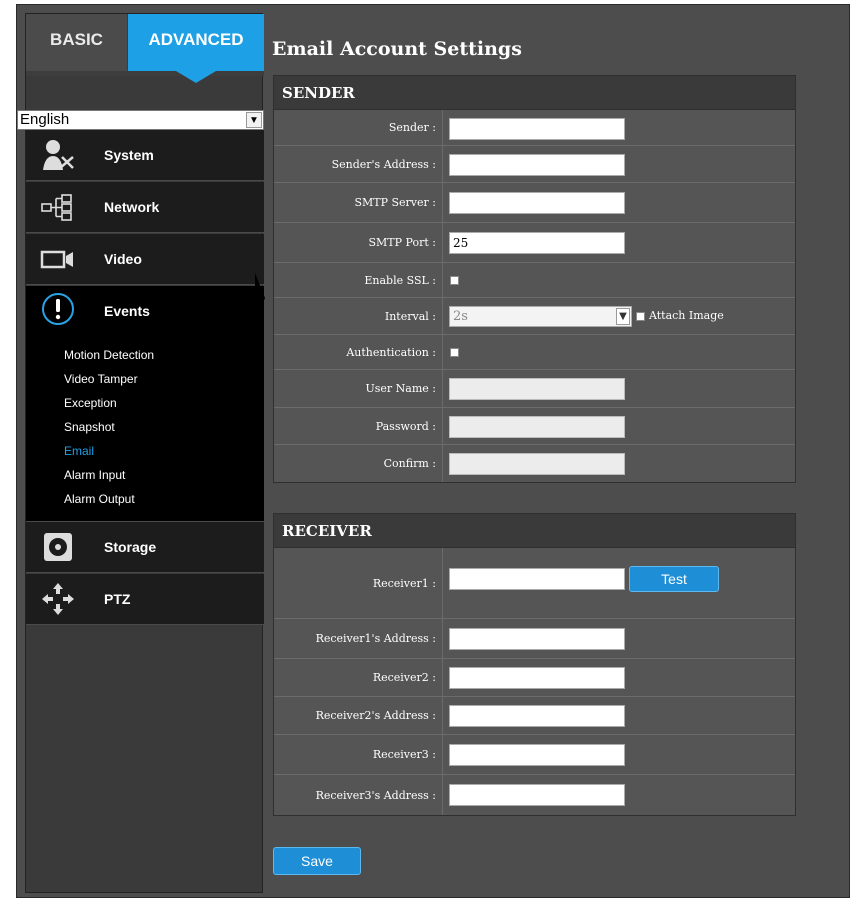  Describe the element at coordinates (58, 155) in the screenshot. I see `system-tools-icon` at that location.